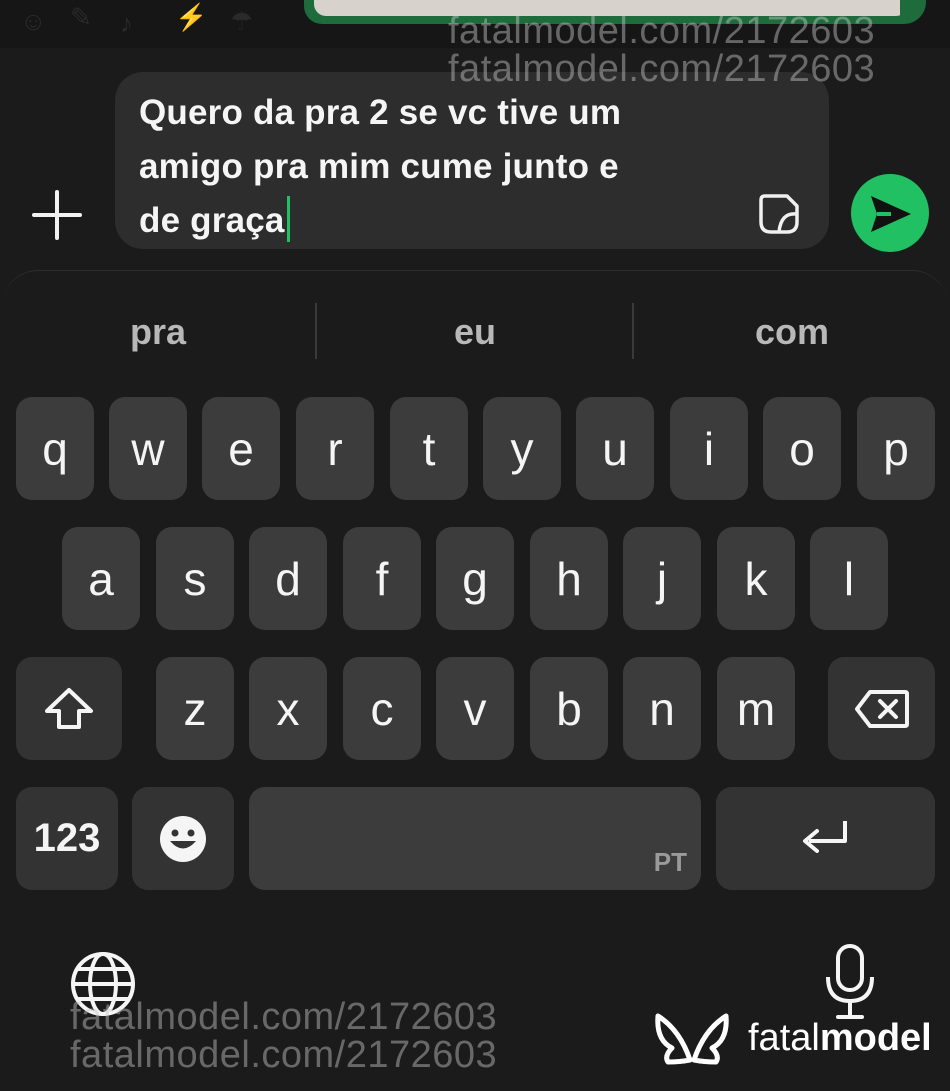  I want to click on numbers-key-label: 123, so click(67, 838).